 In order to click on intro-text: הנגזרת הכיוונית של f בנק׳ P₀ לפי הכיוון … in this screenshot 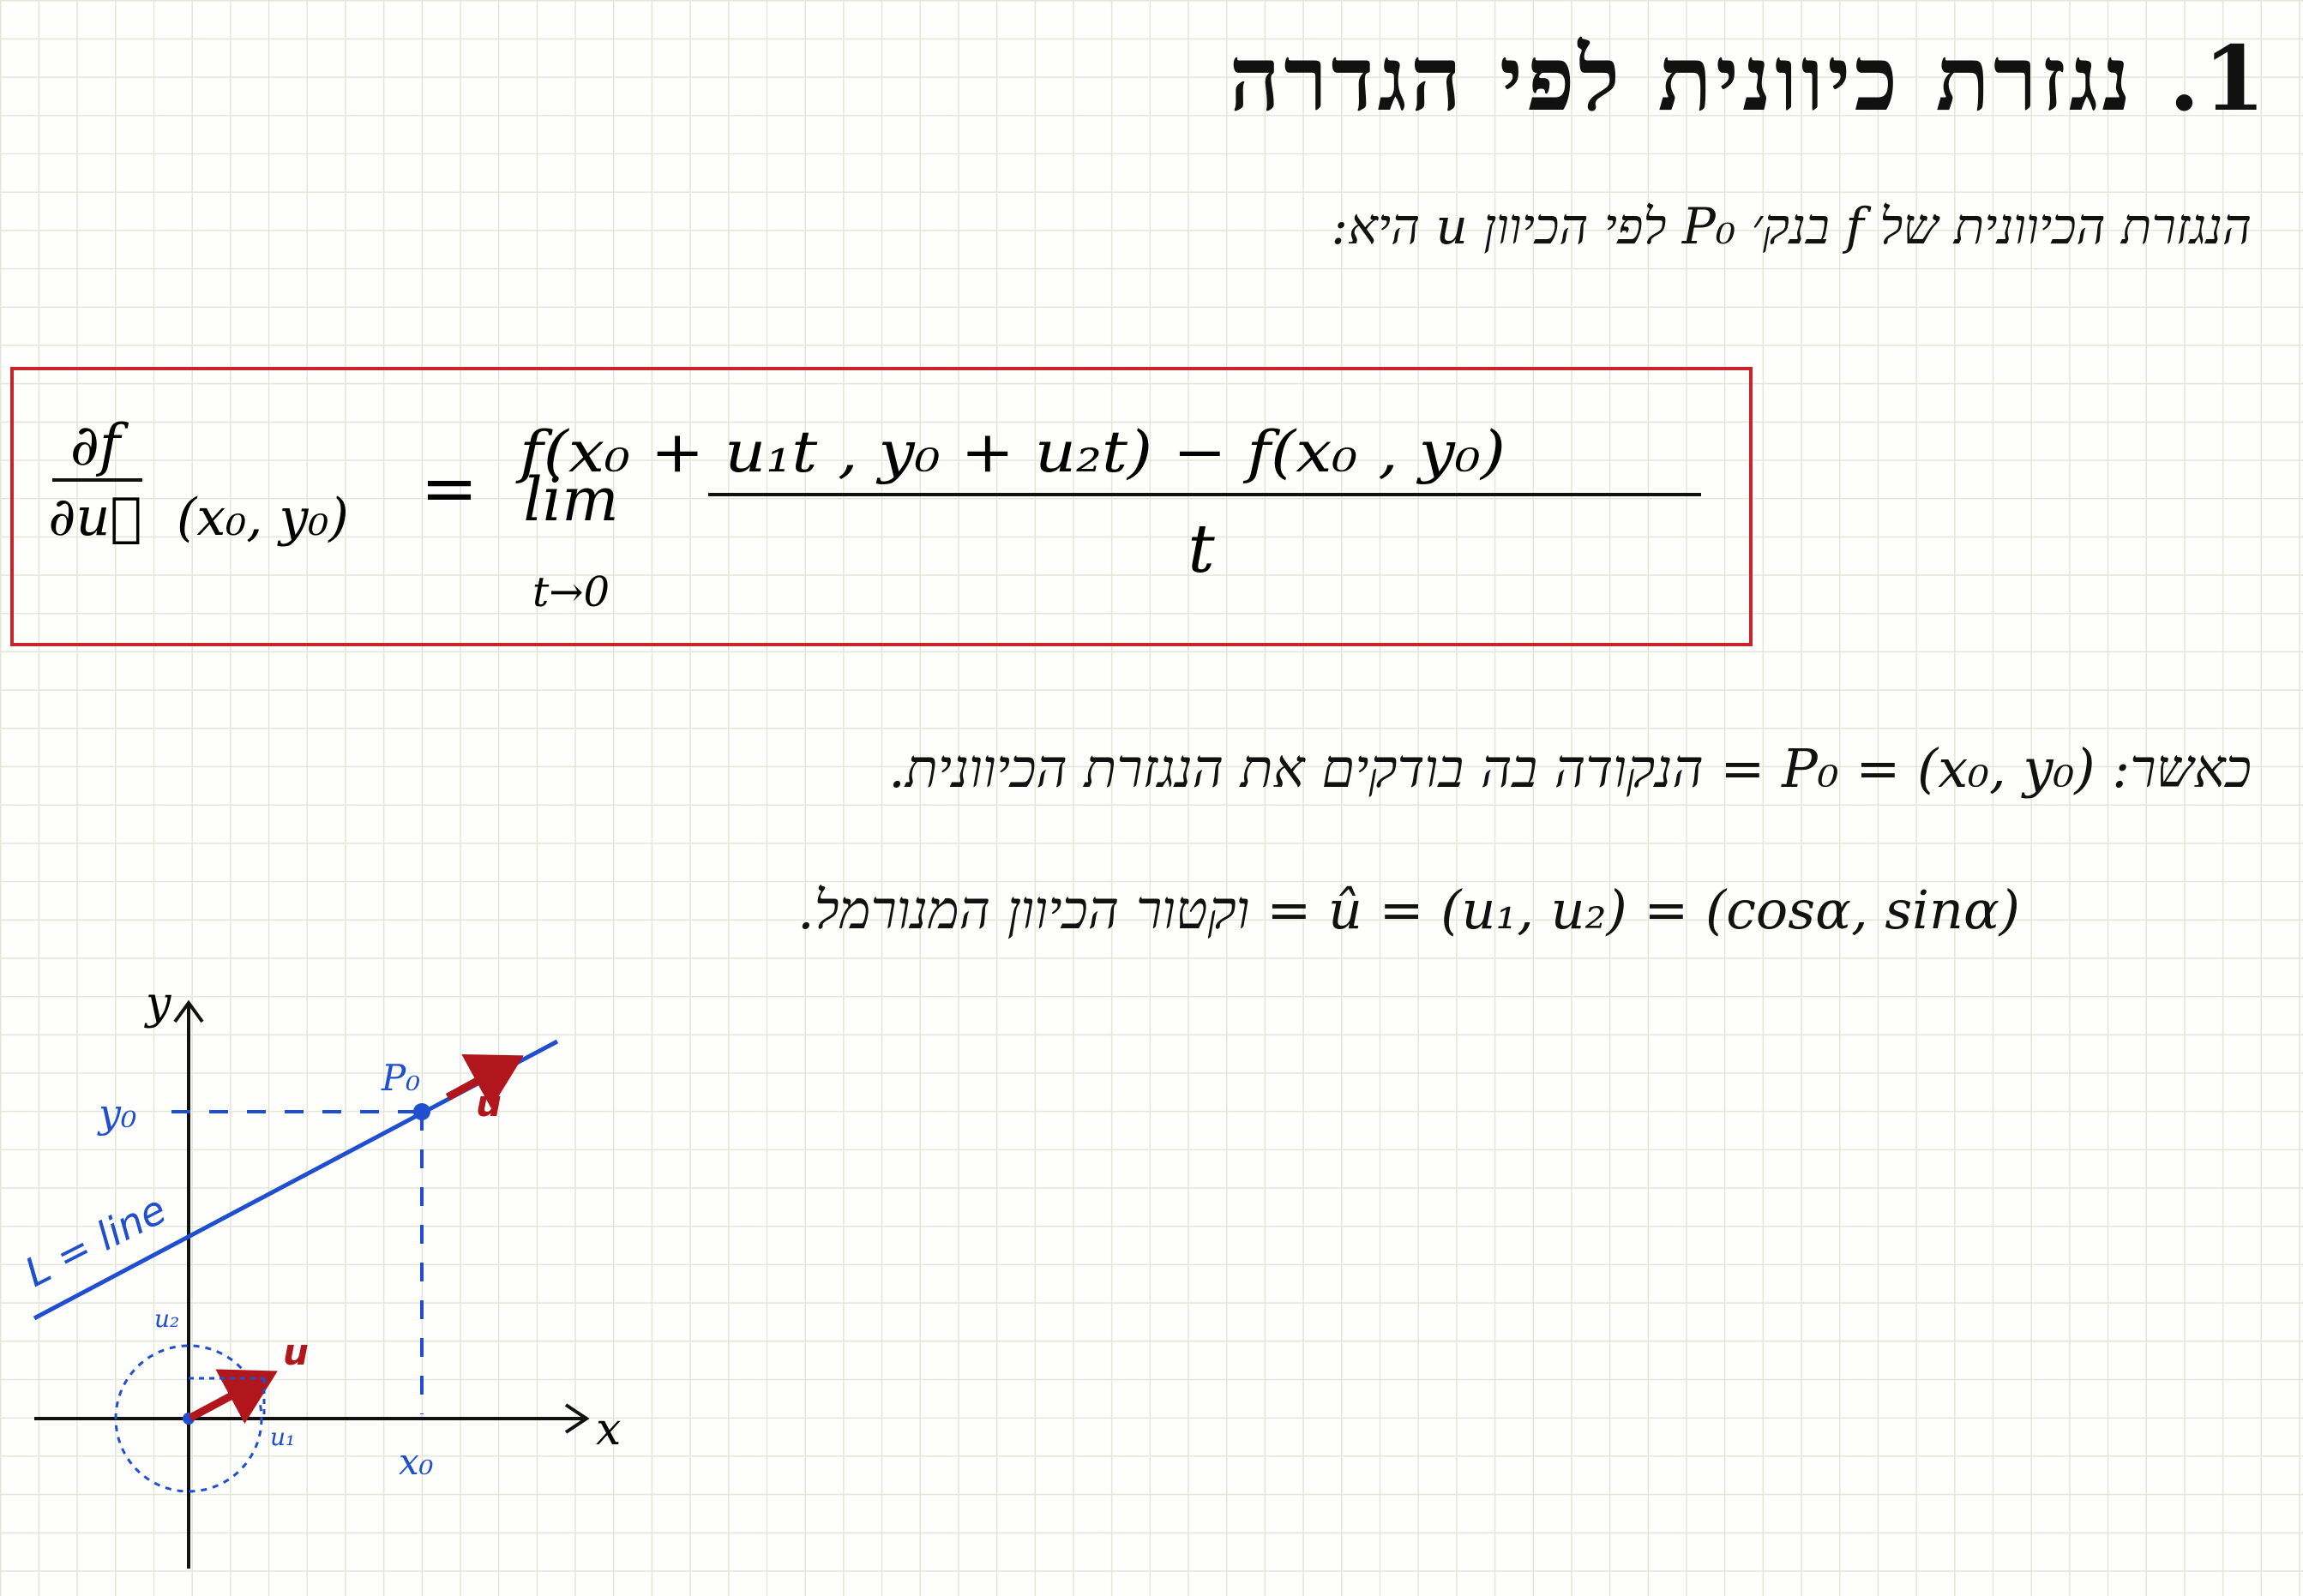, I will do `click(1791, 226)`.